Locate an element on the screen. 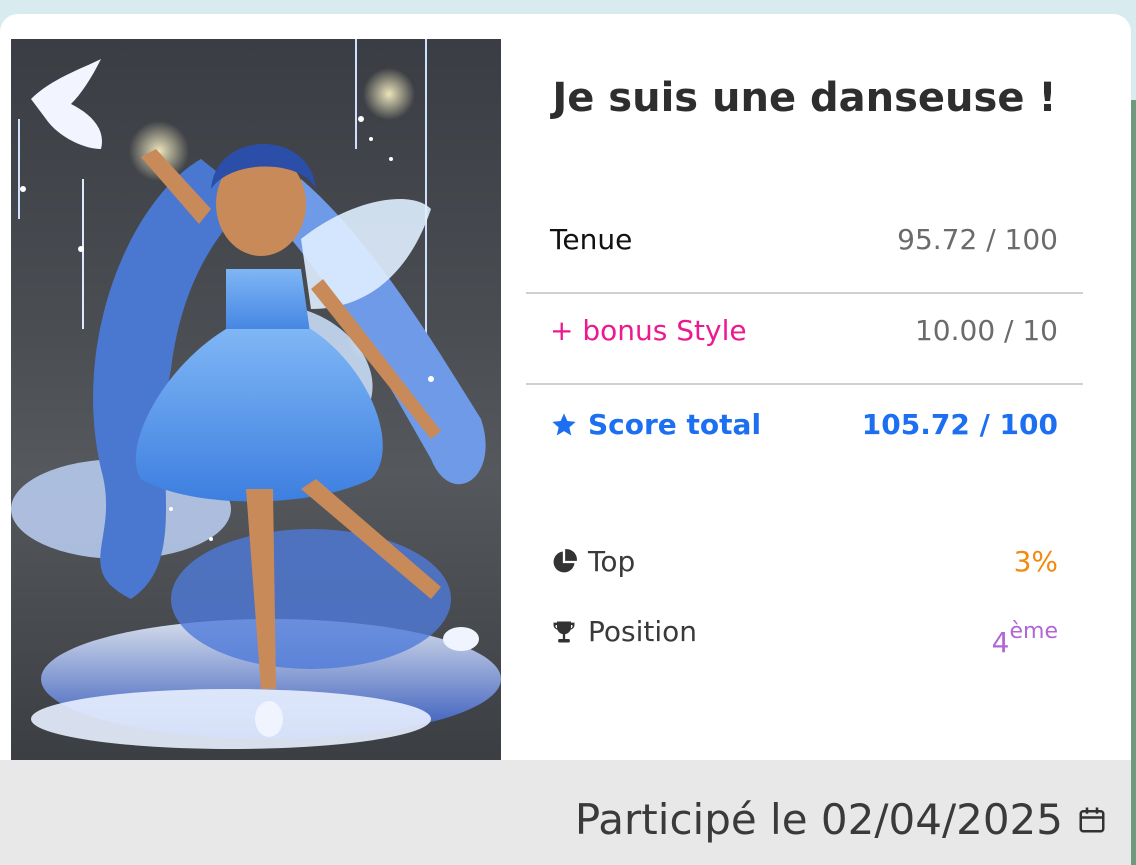  participation-date-wrap: Participé le 02/04/2025 is located at coordinates (841, 820).